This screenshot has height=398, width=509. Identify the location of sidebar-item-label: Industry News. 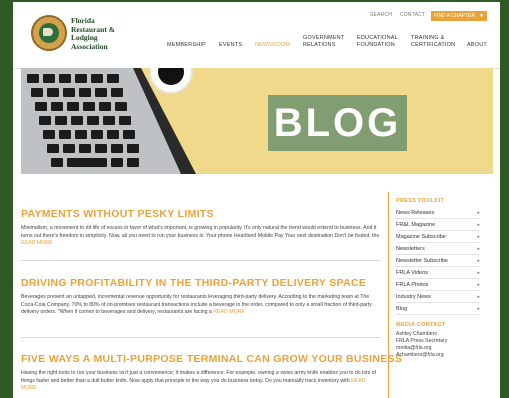
(413, 297).